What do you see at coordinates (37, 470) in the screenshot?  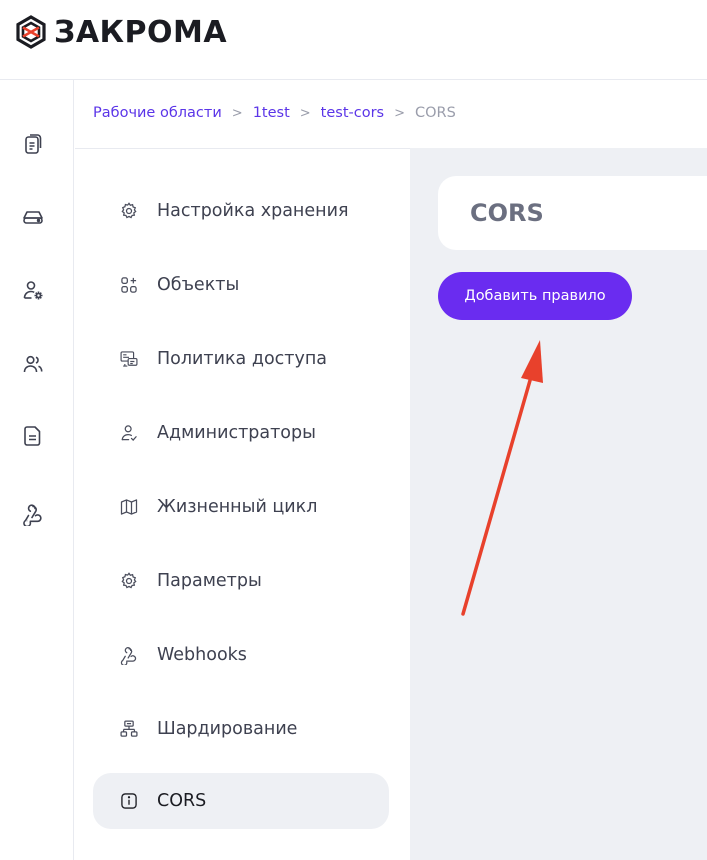 I see `icon-rail` at bounding box center [37, 470].